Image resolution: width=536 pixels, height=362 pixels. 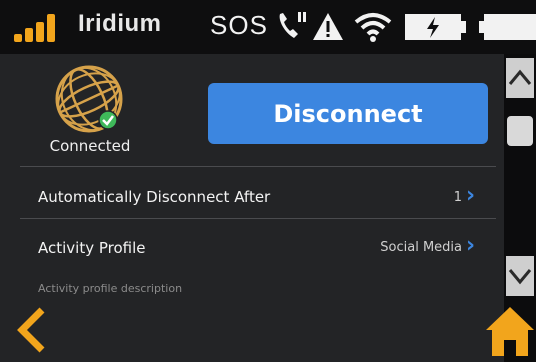 What do you see at coordinates (292, 25) in the screenshot?
I see `phone-icon` at bounding box center [292, 25].